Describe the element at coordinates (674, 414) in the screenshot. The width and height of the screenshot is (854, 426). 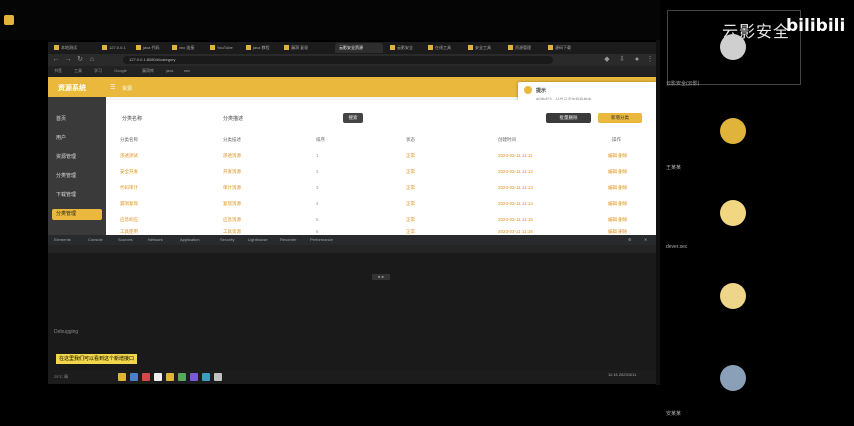
I see `participant-name: 安某某` at that location.